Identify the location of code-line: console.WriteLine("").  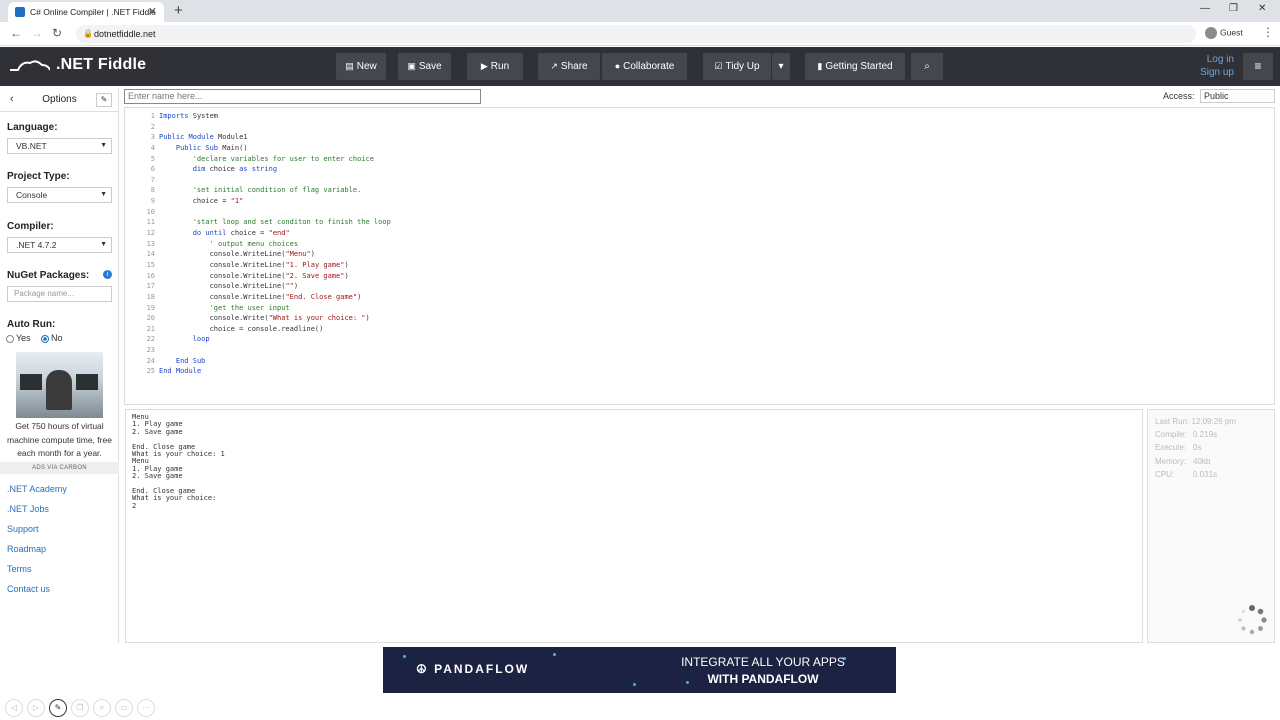
(275, 286).